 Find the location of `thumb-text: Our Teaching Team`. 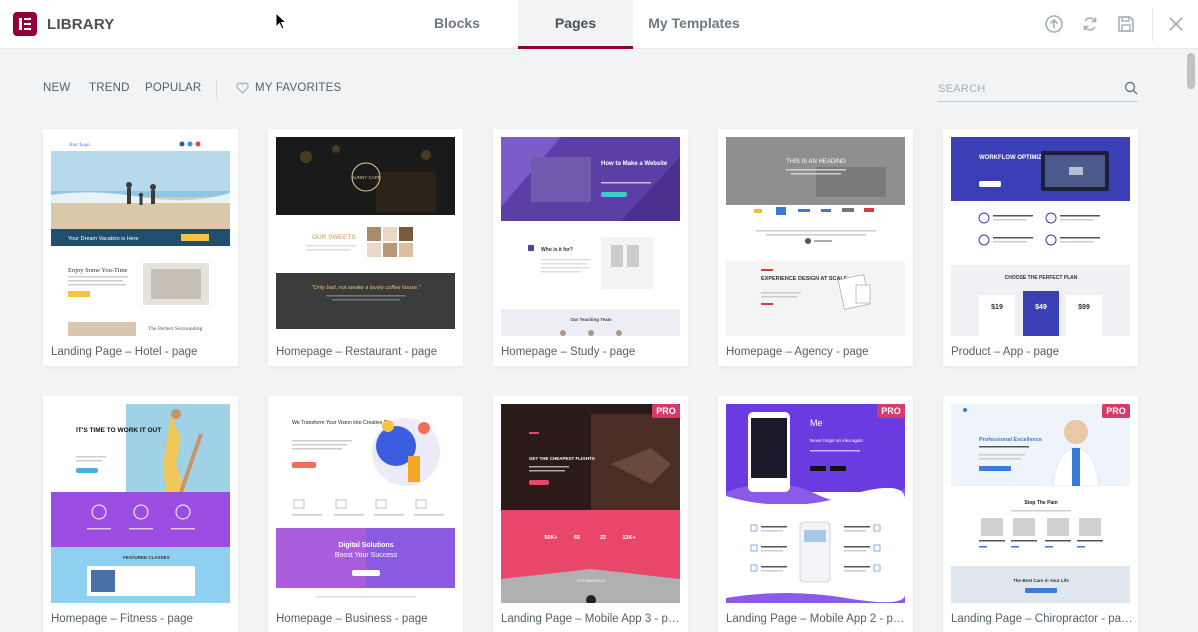

thumb-text: Our Teaching Team is located at coordinates (590, 319).